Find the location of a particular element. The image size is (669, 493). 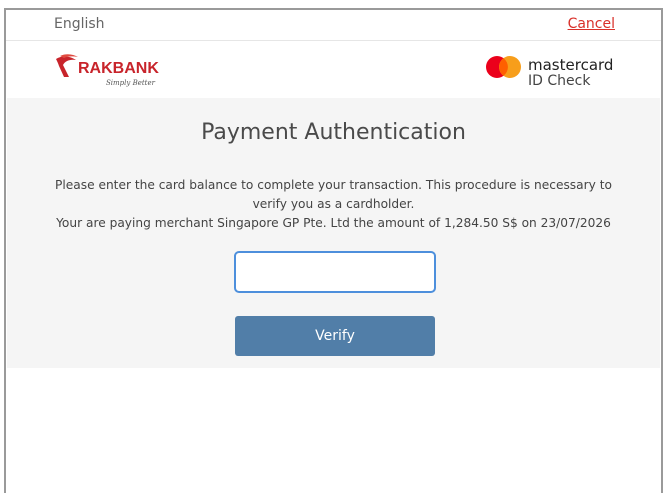

page-title: Payment Authentication is located at coordinates (333, 132).